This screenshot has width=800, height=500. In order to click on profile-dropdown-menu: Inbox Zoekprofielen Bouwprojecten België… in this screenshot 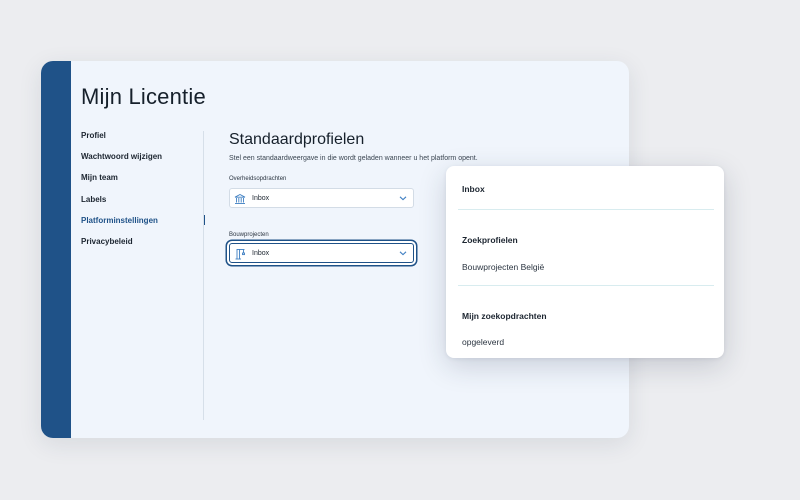, I will do `click(585, 262)`.